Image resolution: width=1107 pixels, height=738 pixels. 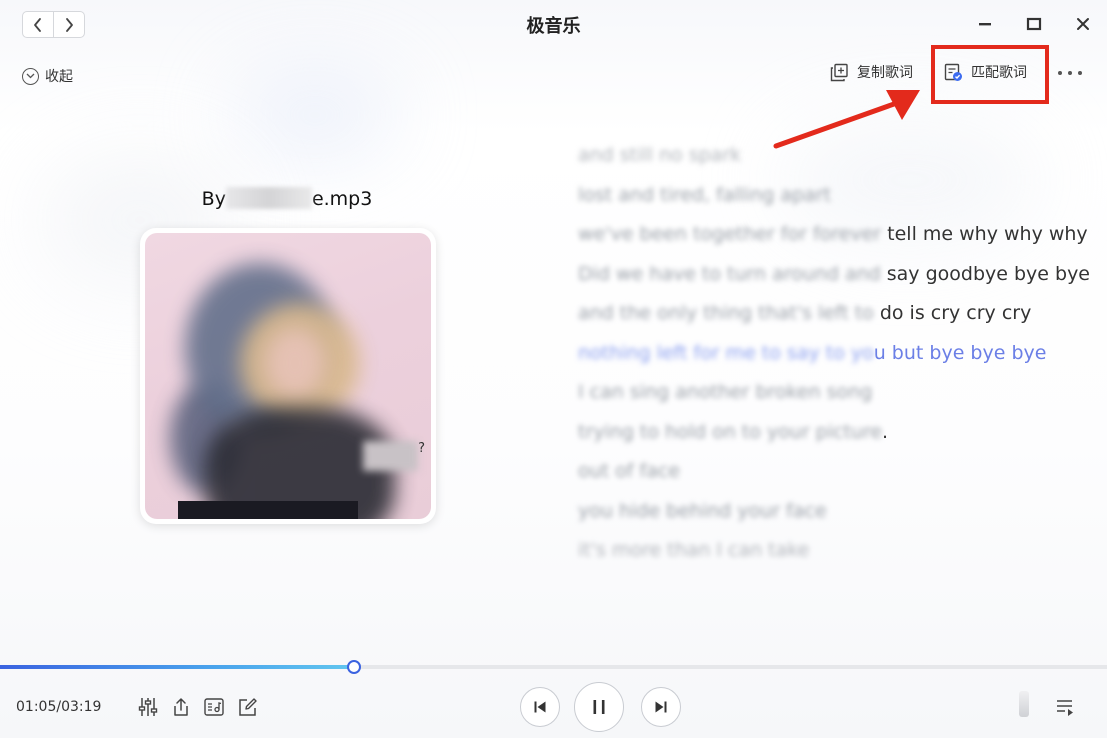 I want to click on album-art-image: ?, so click(x=288, y=376).